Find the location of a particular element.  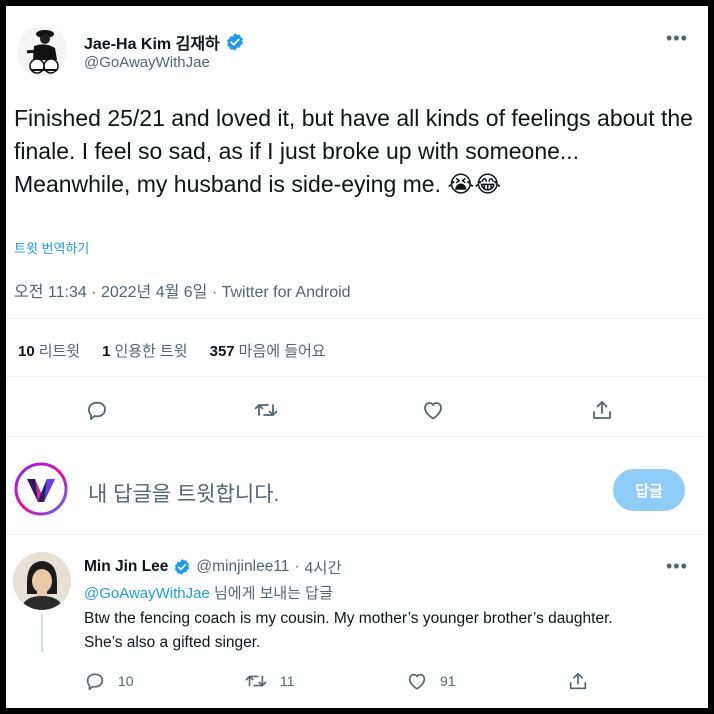

likes-stat: 357 마음에 들어요 is located at coordinates (268, 350).